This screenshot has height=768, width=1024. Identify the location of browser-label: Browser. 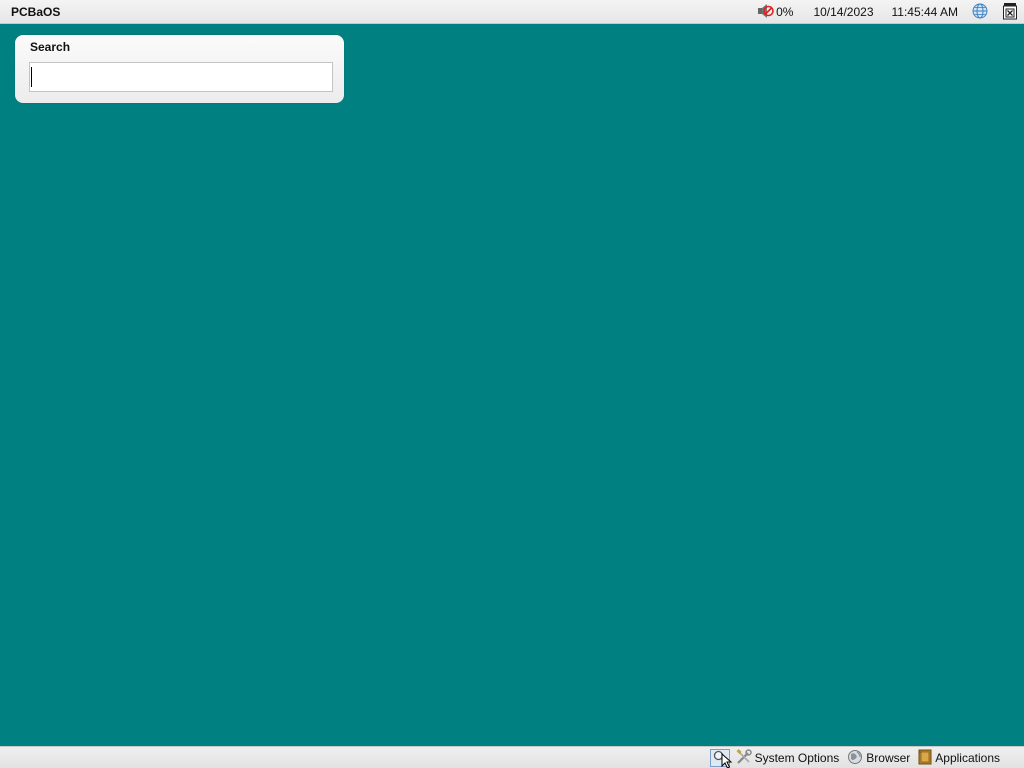
(888, 758).